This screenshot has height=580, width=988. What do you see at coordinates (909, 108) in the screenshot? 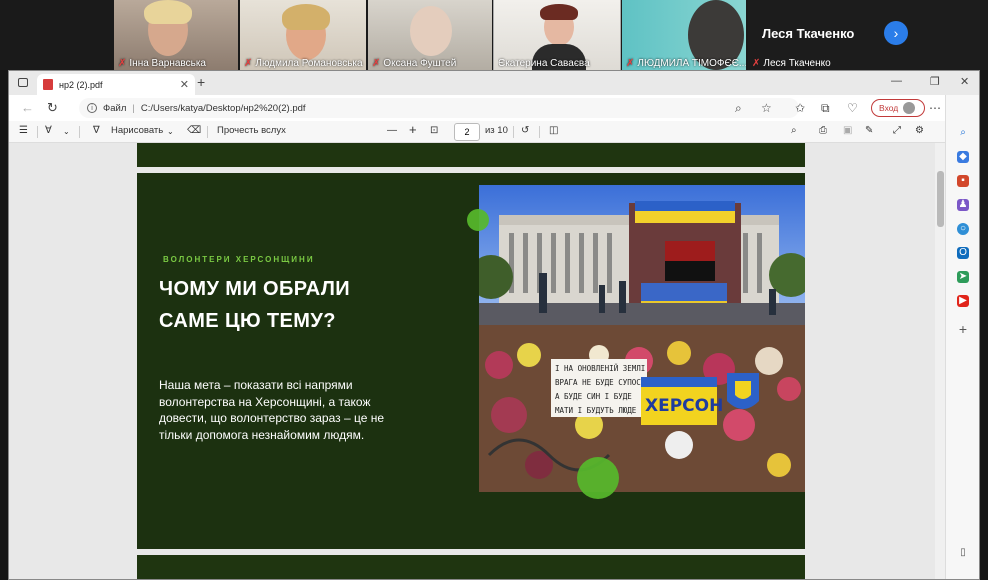
I see `avatar` at bounding box center [909, 108].